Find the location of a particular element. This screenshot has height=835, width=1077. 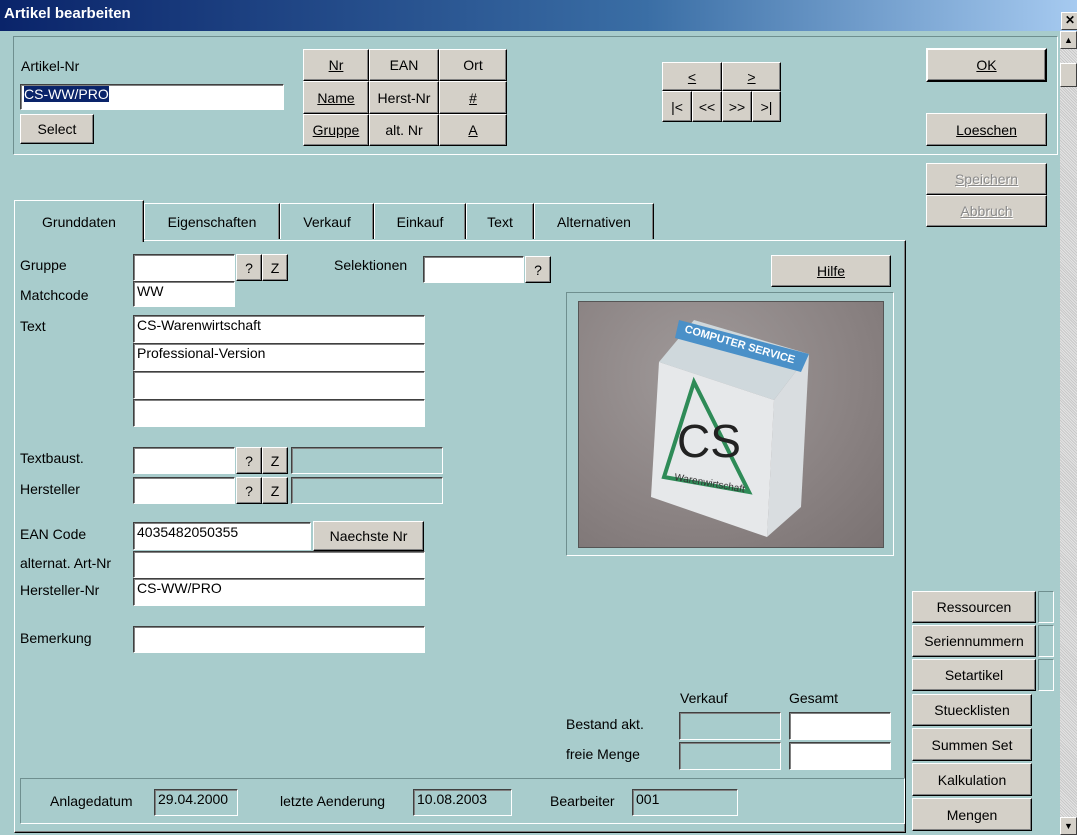

artikel-nr-input: CS-WW/PRO is located at coordinates (152, 97).